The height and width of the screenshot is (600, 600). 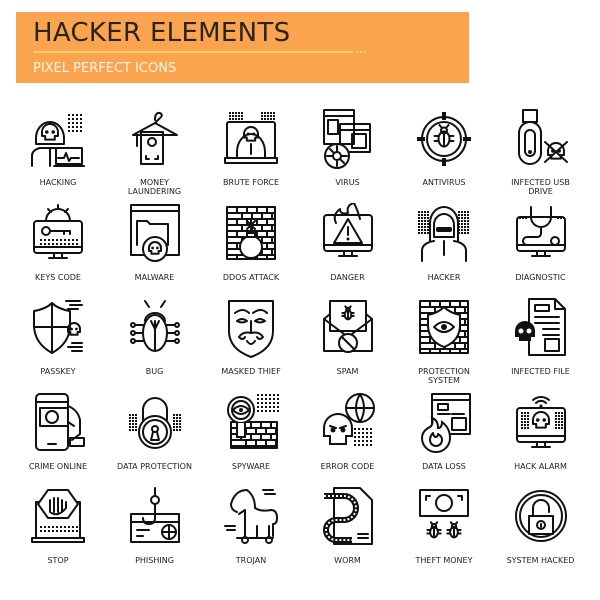 What do you see at coordinates (361, 52) in the screenshot?
I see `banner-divider-dots` at bounding box center [361, 52].